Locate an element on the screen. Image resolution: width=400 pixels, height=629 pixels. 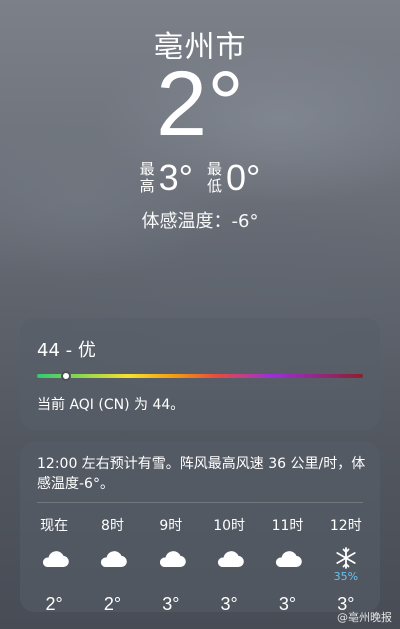
hour-item: 9时 3° is located at coordinates (171, 565).